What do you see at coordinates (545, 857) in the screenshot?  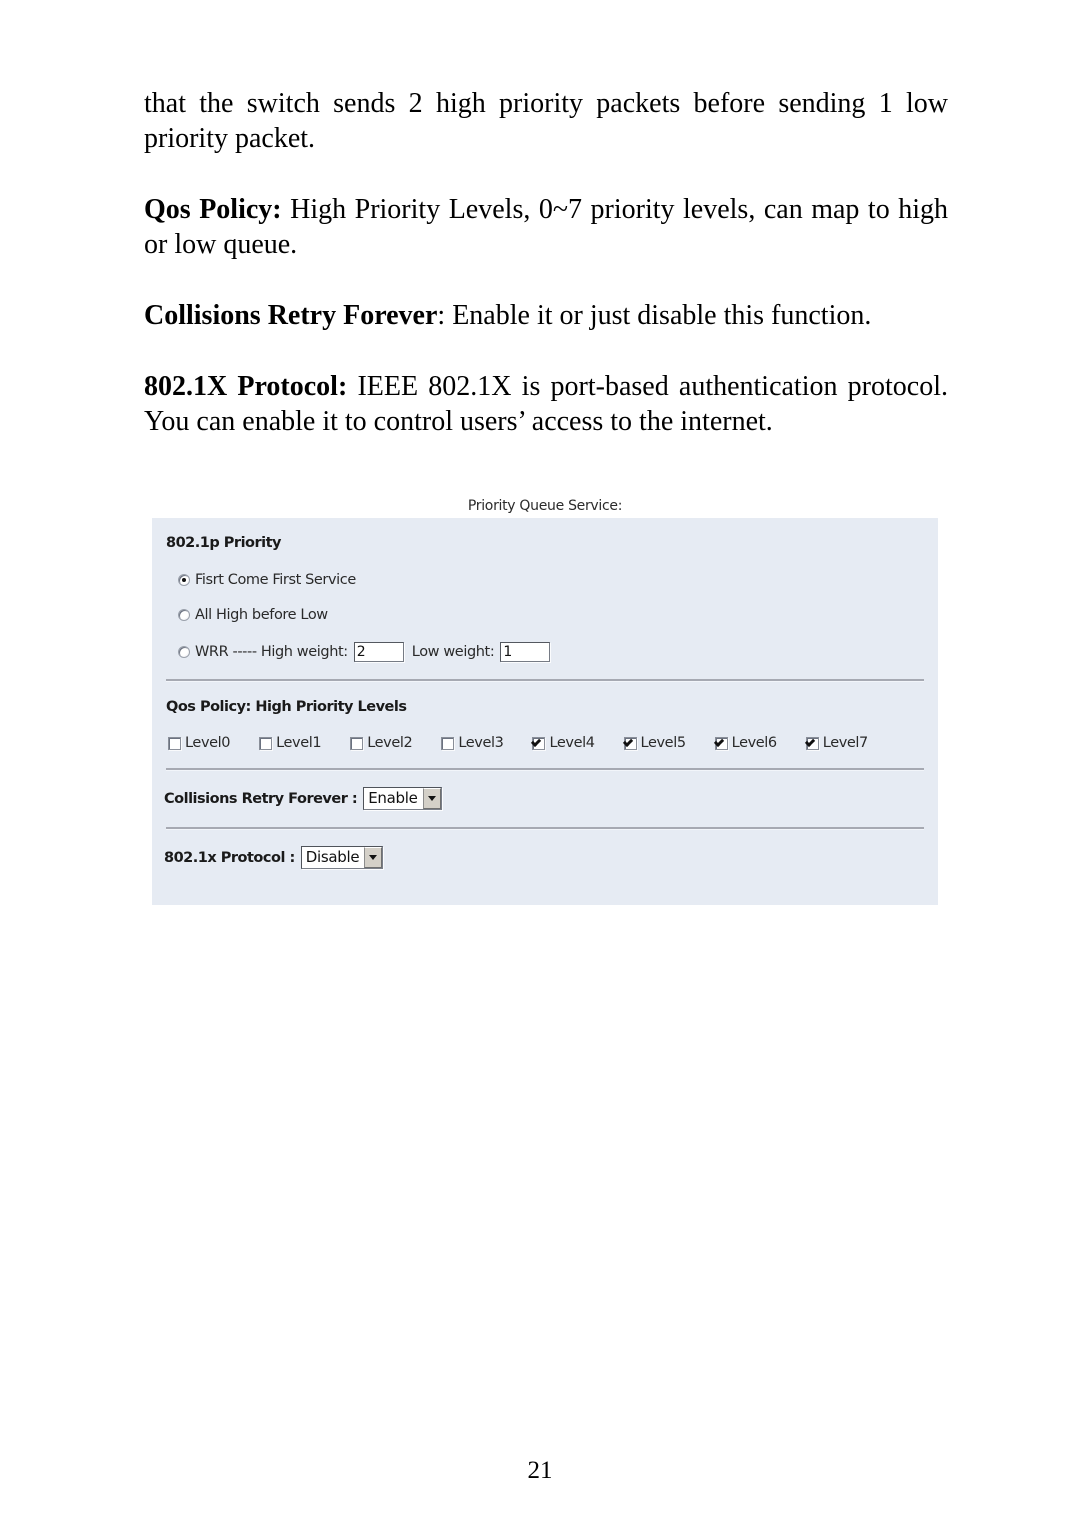 I see `field-8021x-protocol: 802.1x Protocol : Disable` at bounding box center [545, 857].